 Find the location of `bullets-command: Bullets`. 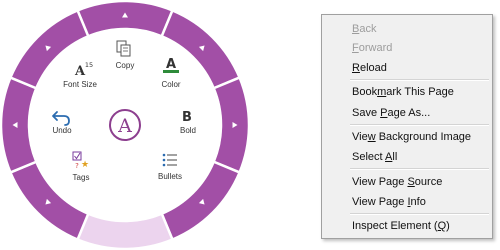

bullets-command: Bullets is located at coordinates (171, 165).